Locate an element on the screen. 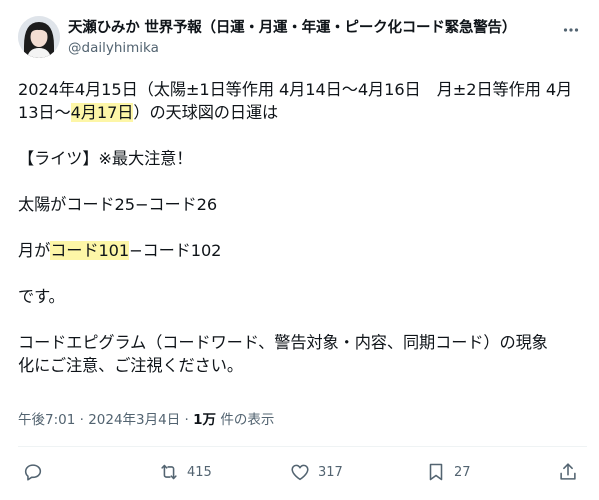  post-time: 午後7:01 is located at coordinates (46, 420).